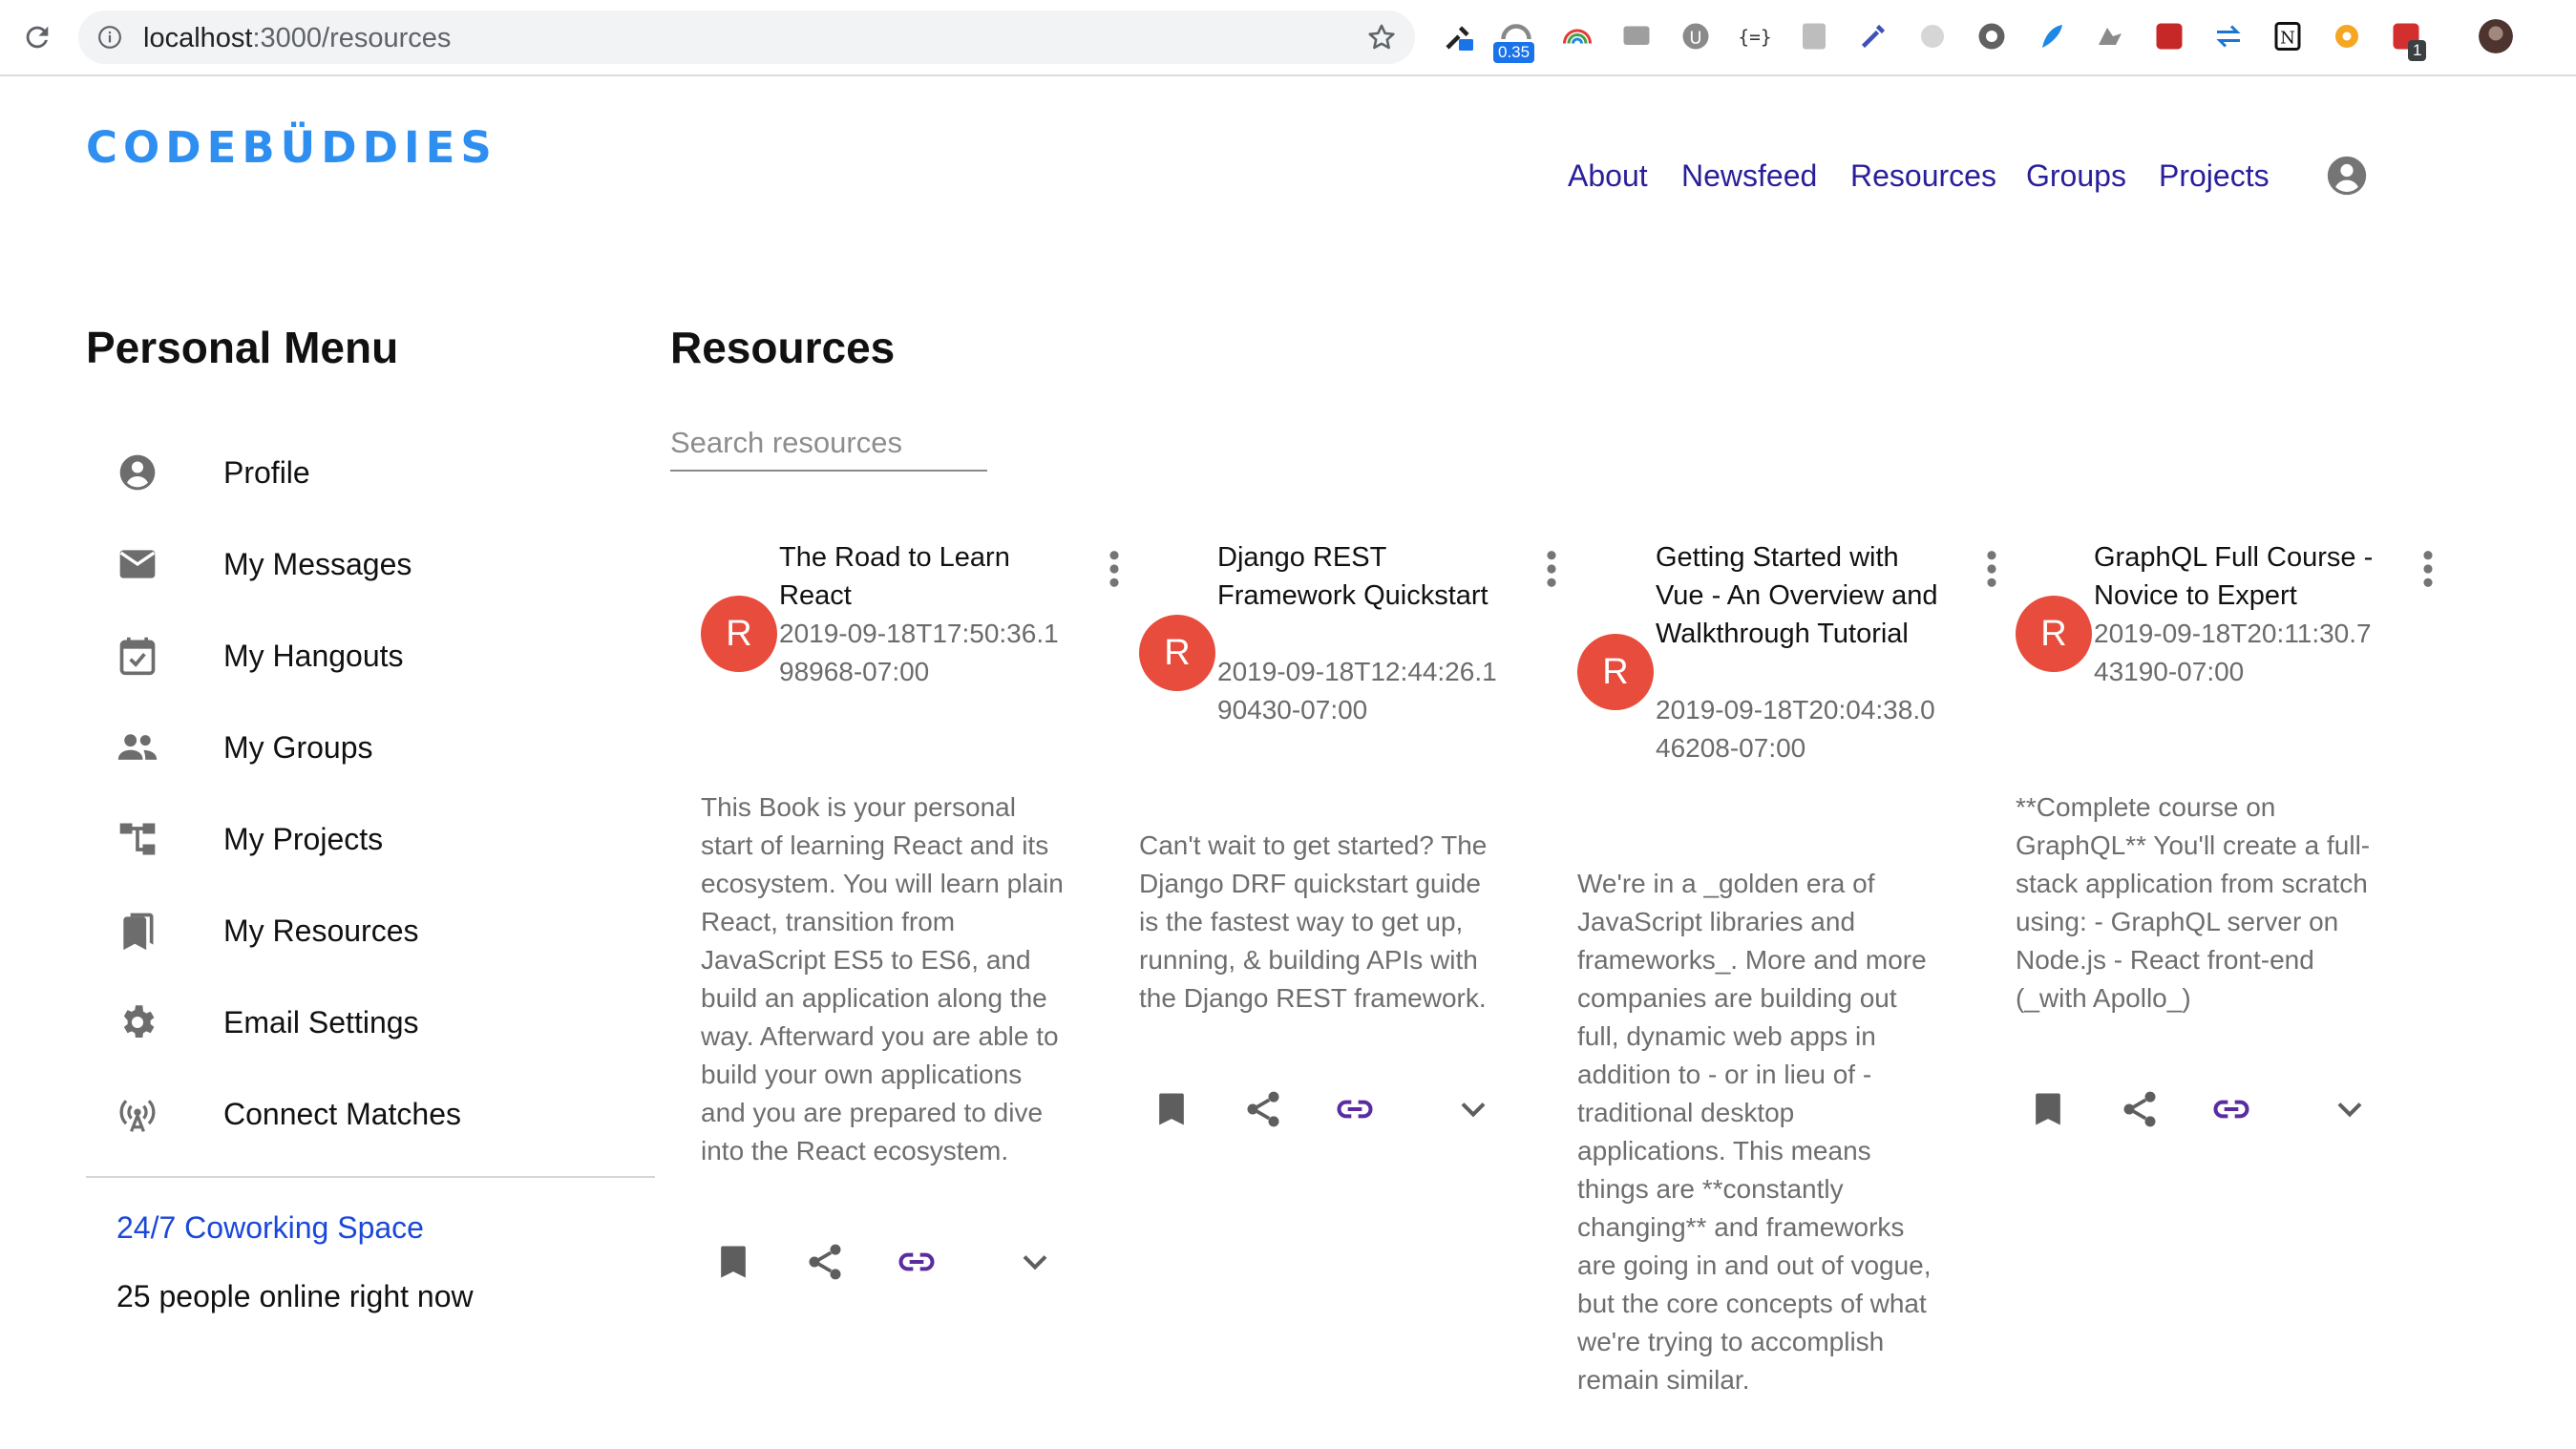  I want to click on pipette-extension-icon, so click(1873, 36).